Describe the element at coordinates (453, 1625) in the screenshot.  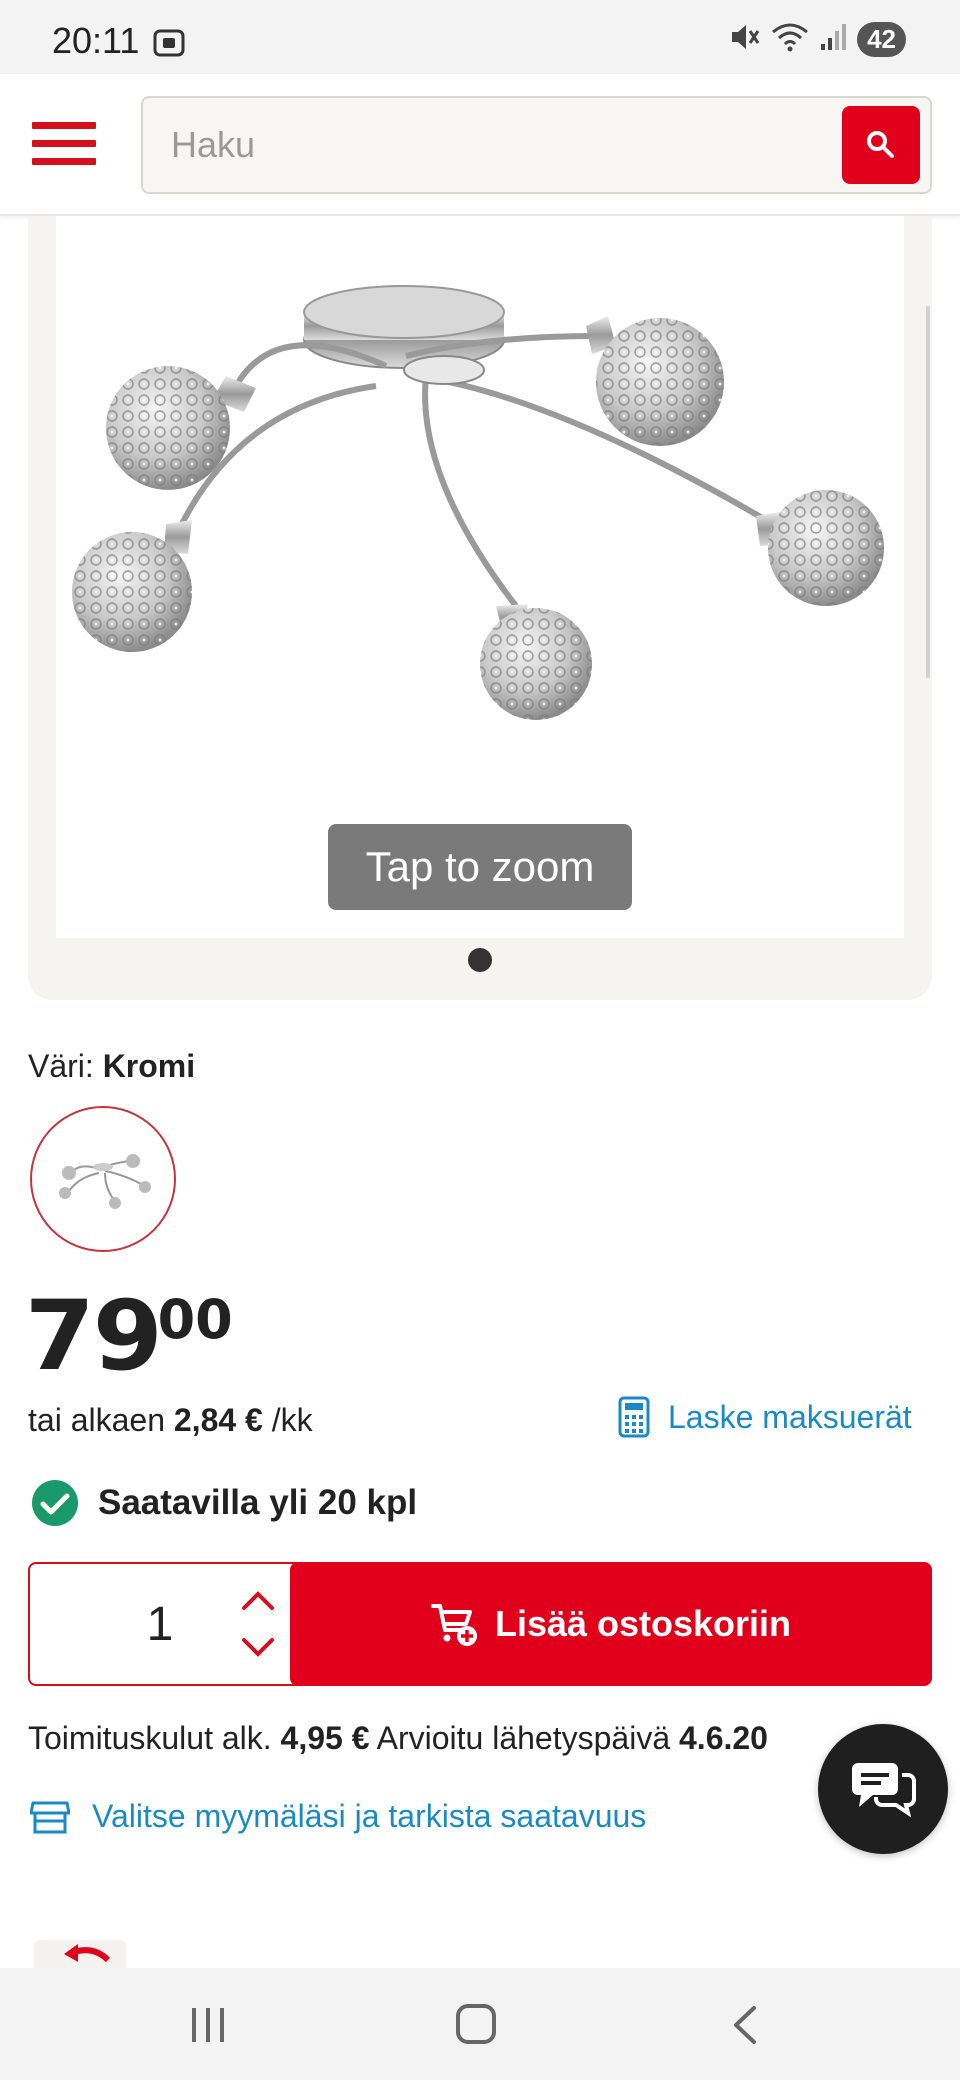
I see `add-cart-icon` at that location.